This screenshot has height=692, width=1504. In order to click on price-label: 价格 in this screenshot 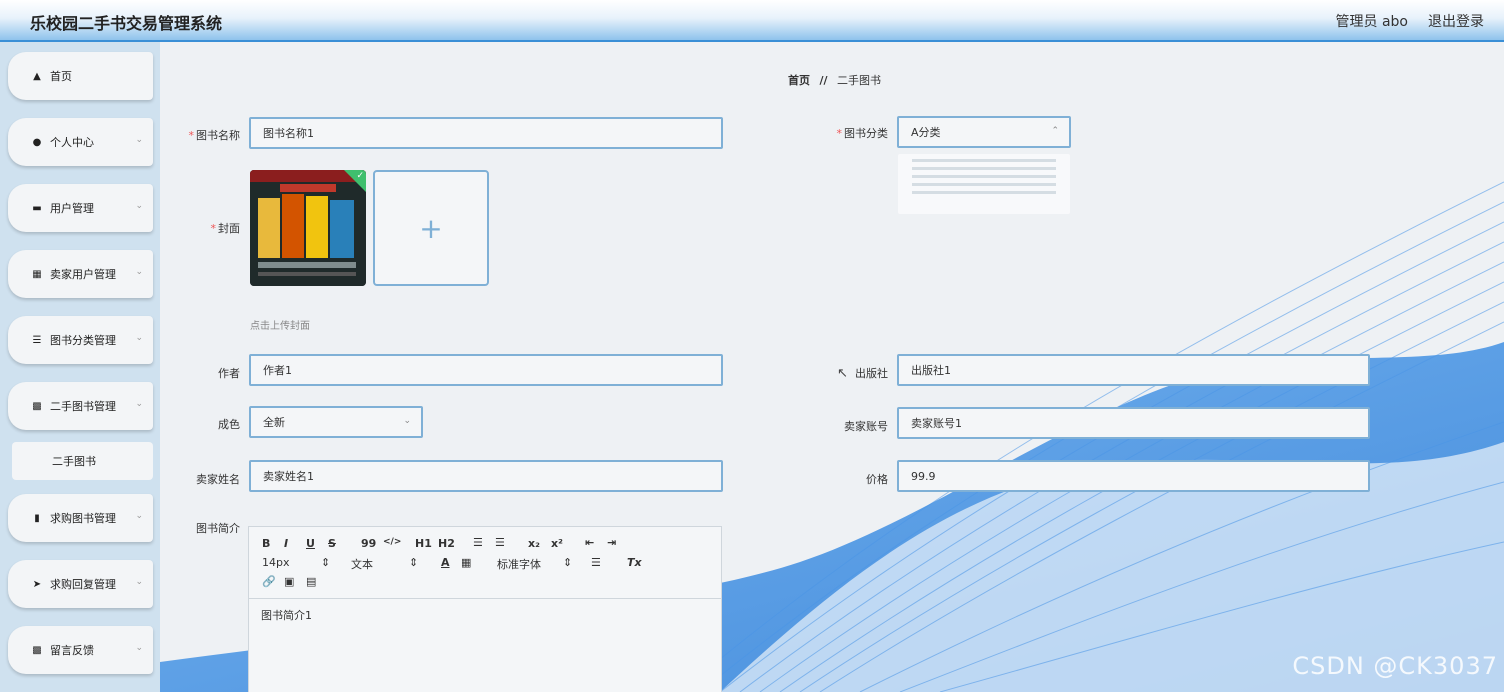, I will do `click(877, 479)`.